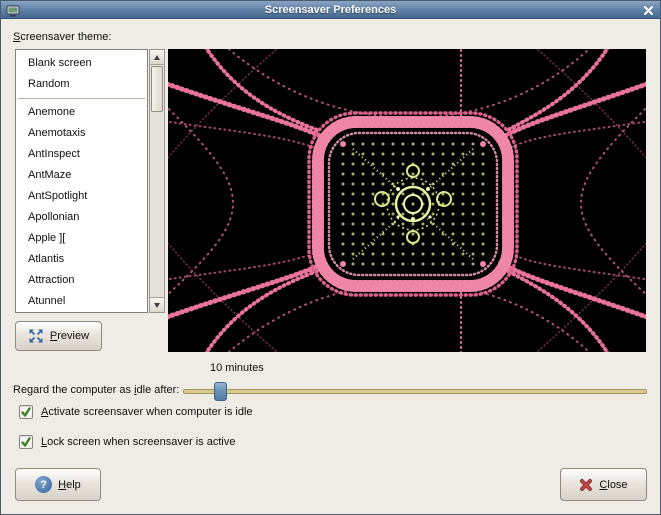  What do you see at coordinates (81, 63) in the screenshot?
I see `list-item: Blank screen` at bounding box center [81, 63].